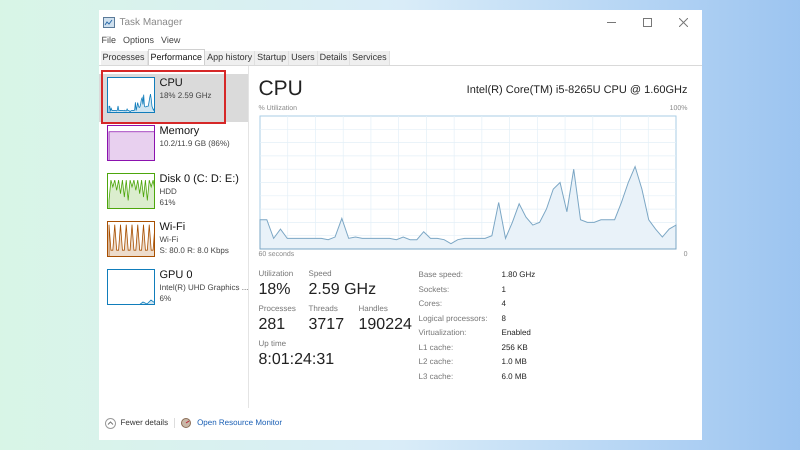  Describe the element at coordinates (647, 22) in the screenshot. I see `maximize-icon` at that location.